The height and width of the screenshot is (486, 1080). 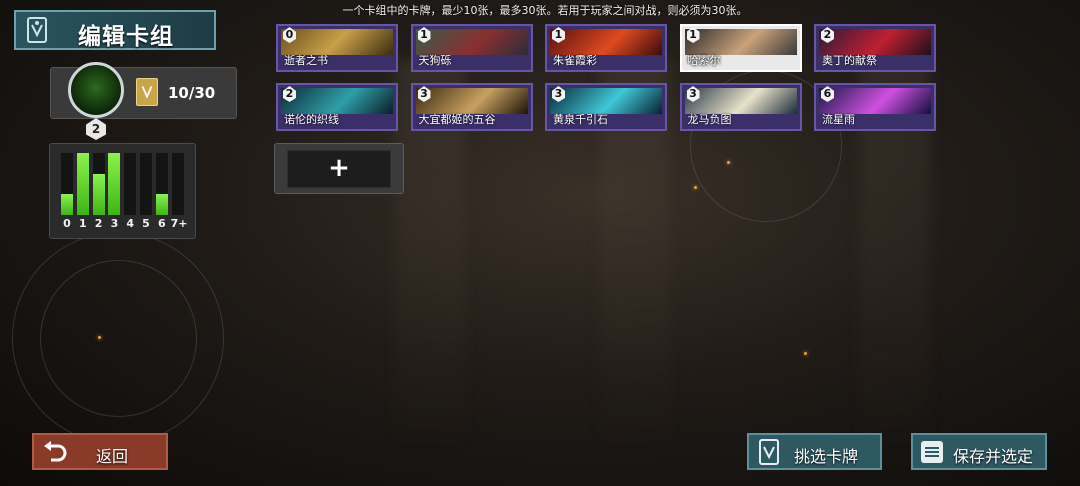 What do you see at coordinates (118, 338) in the screenshot?
I see `background-magic-circle` at bounding box center [118, 338].